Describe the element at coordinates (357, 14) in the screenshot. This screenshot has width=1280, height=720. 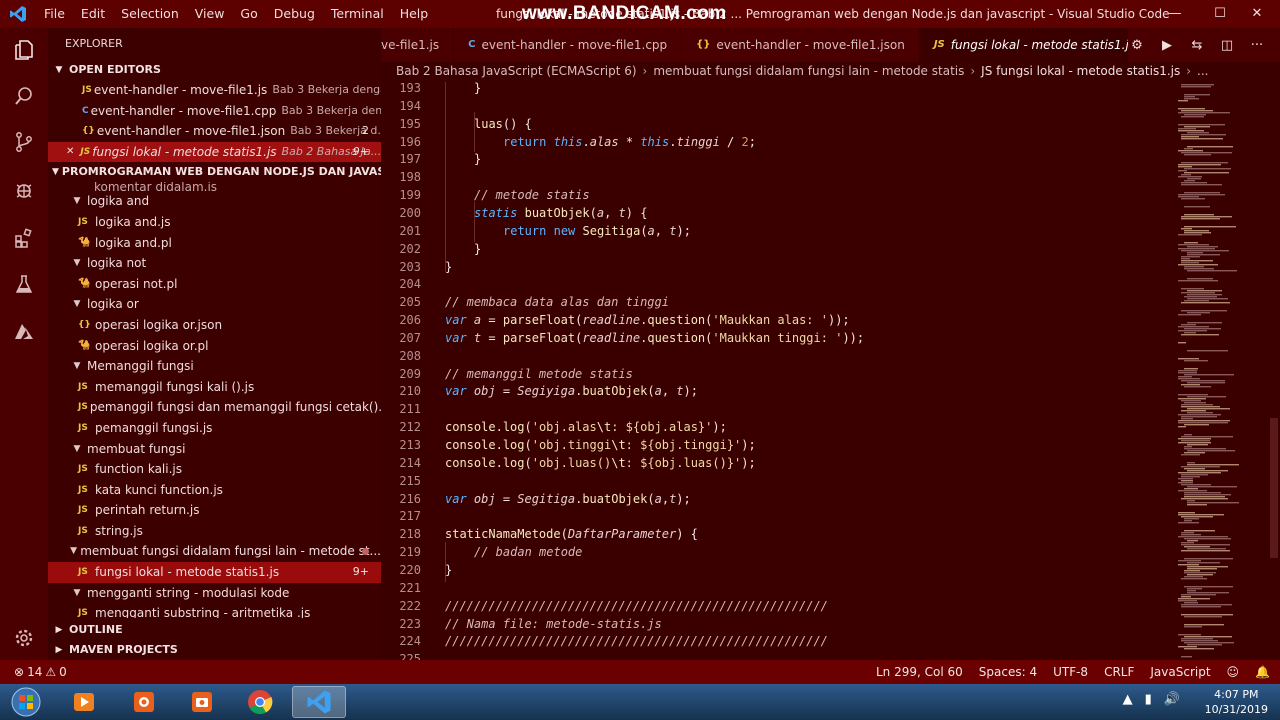
I see `menu-terminal: Terminal` at that location.